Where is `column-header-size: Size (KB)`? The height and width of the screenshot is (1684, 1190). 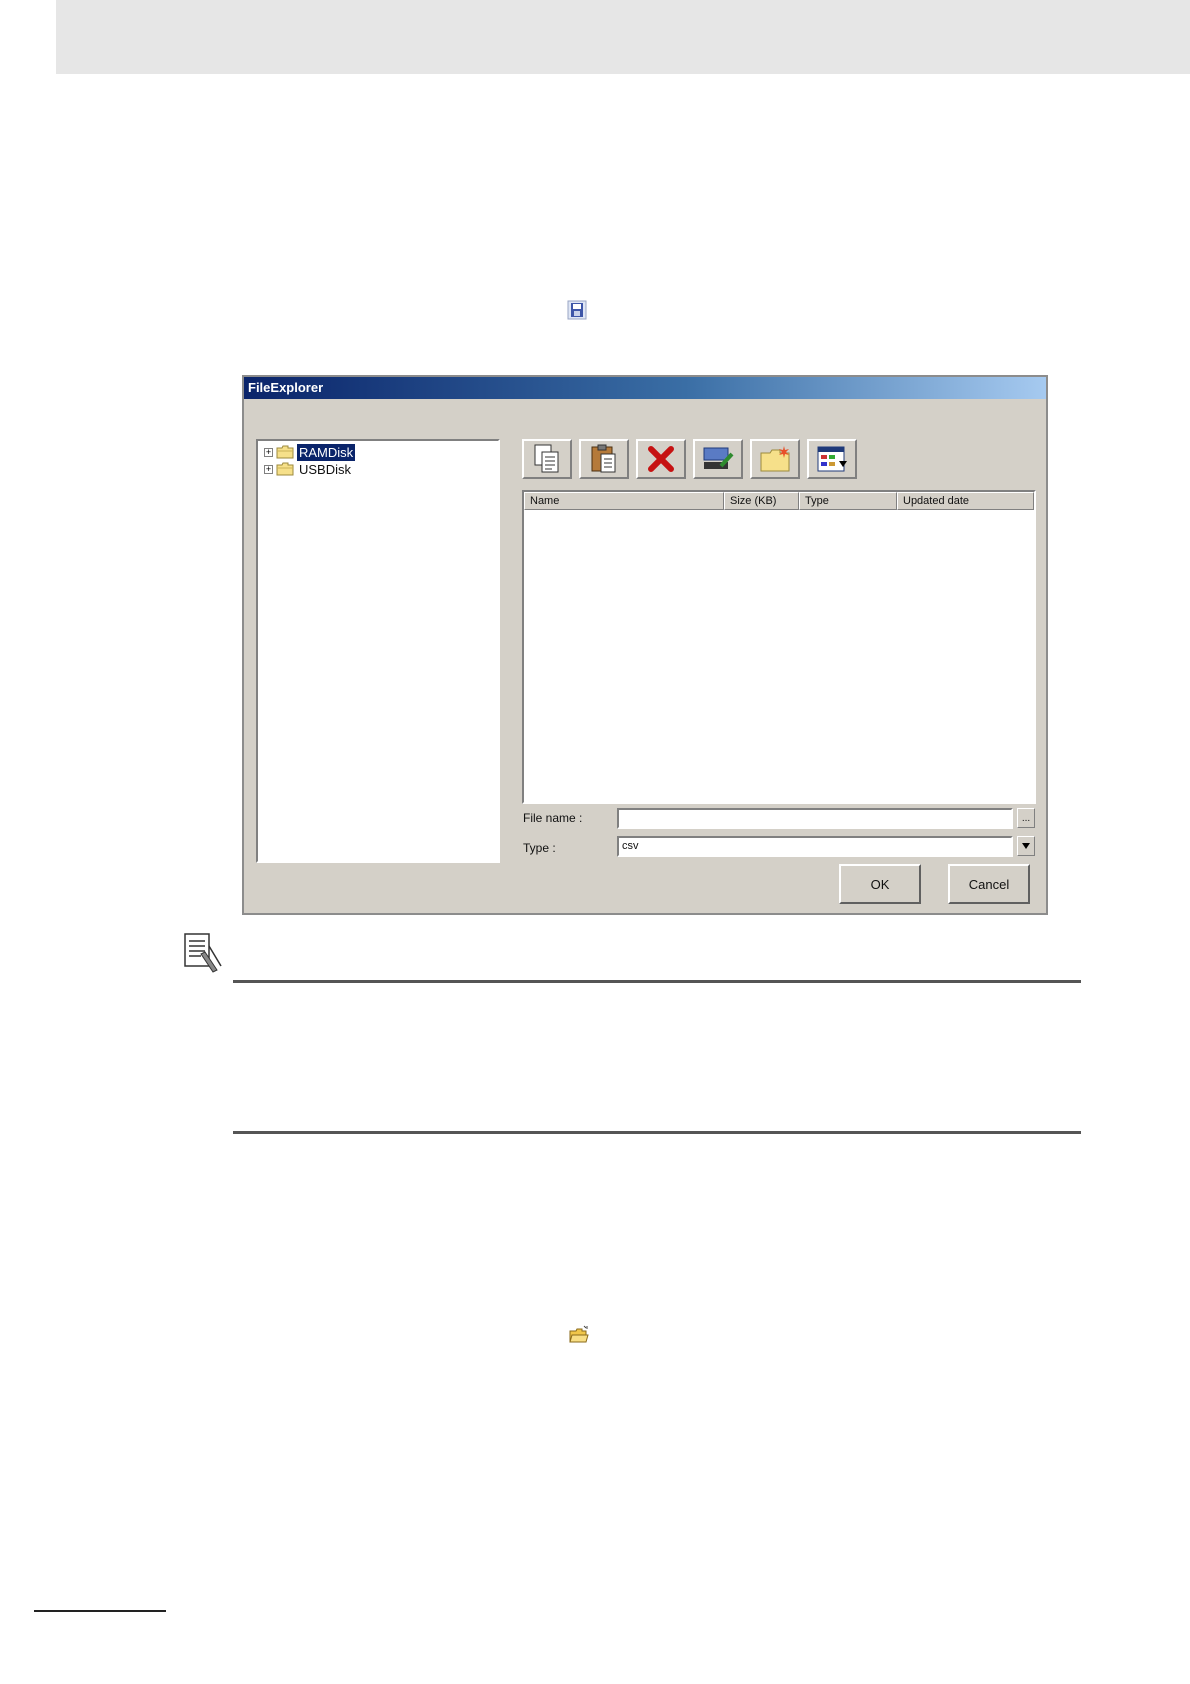 column-header-size: Size (KB) is located at coordinates (761, 501).